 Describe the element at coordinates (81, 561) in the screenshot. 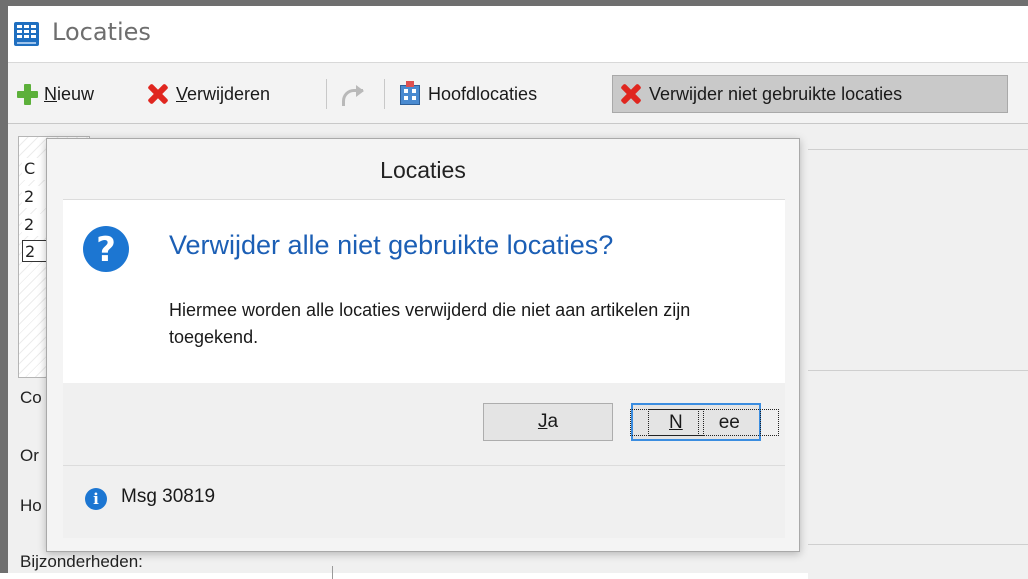

I see `field-label-bijzonderheden: Bijzonderheden:` at that location.